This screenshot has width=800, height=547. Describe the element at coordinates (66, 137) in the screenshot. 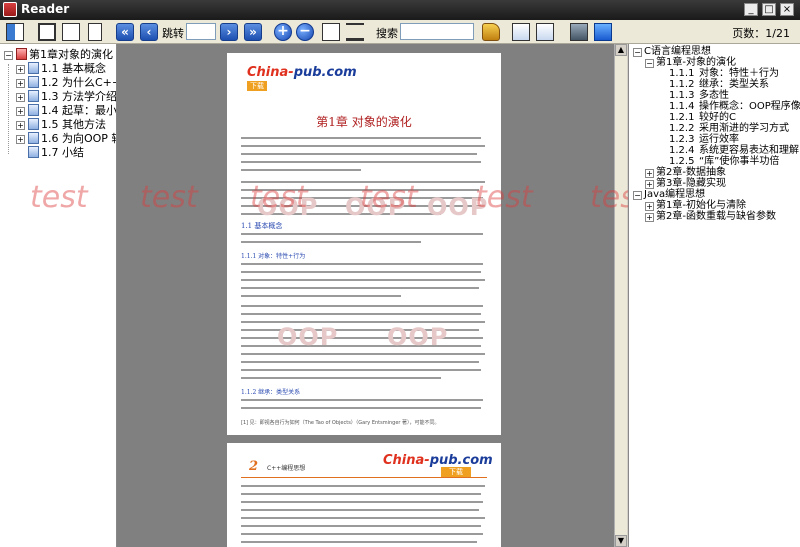

I see `left-tree-item: +1.6 为向OOP 转` at that location.